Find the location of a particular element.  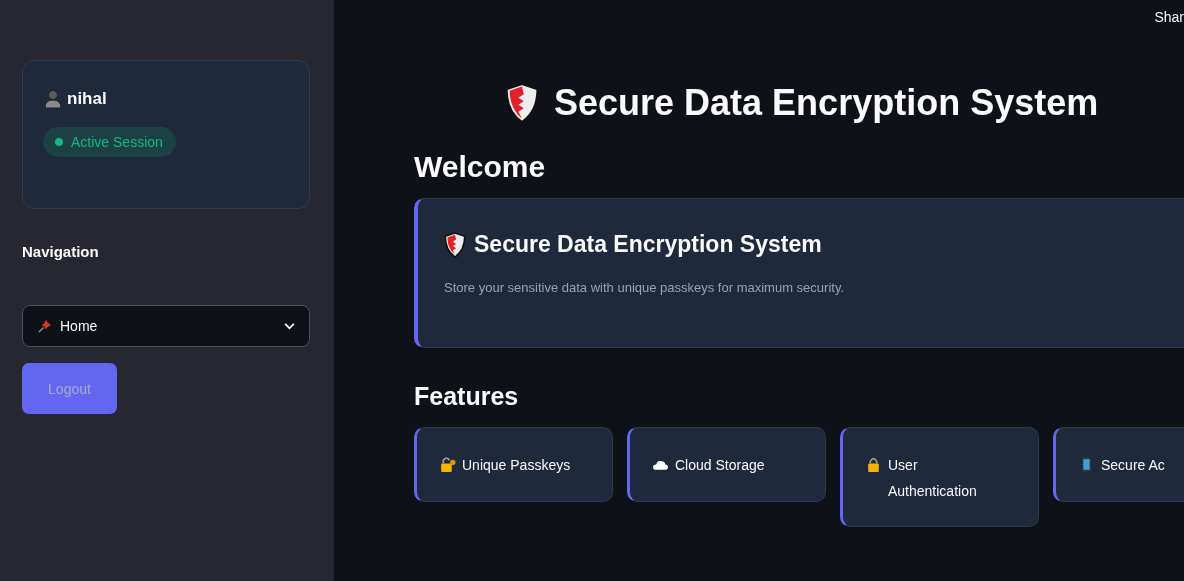

hero-description: Store your sensitive data with unique passkeys for maximum security. is located at coordinates (645, 287).